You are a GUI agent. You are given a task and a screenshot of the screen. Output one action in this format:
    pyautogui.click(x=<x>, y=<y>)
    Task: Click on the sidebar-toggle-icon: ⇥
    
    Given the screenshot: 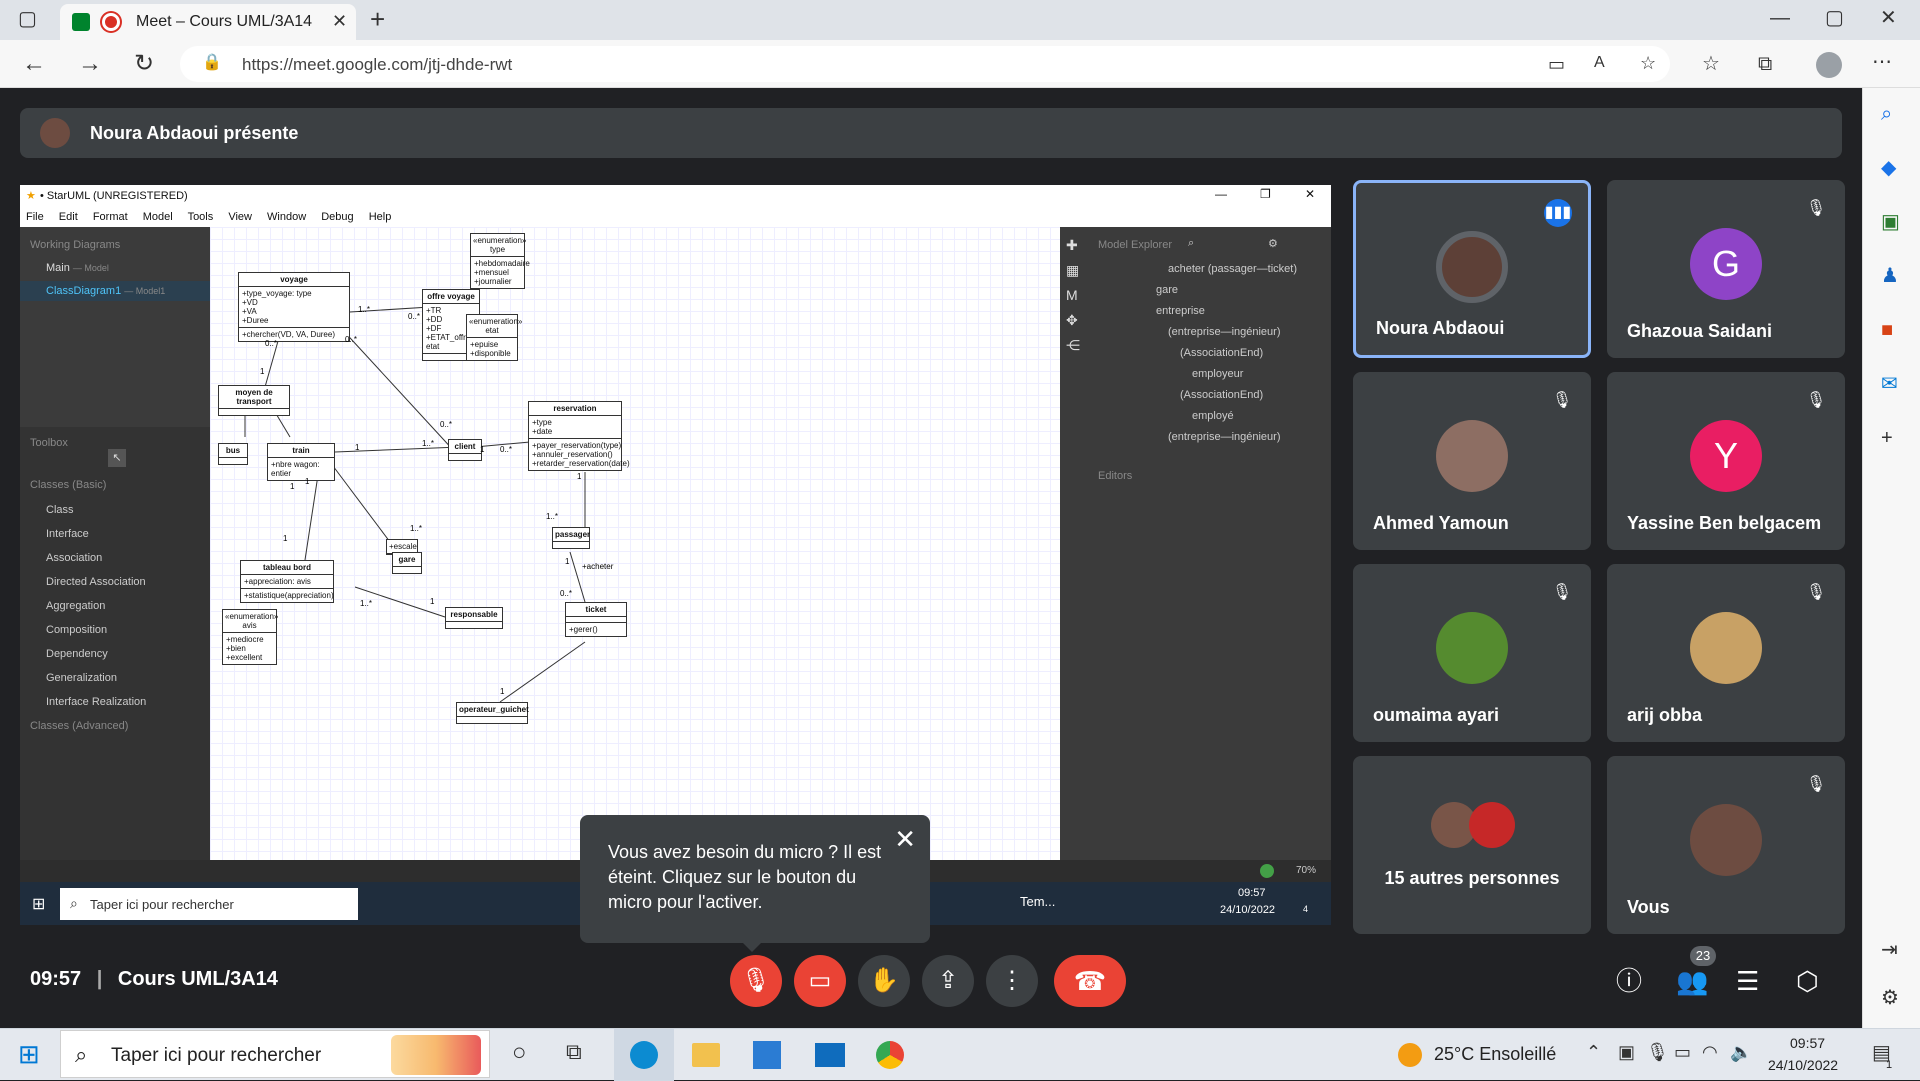 What is the action you would take?
    pyautogui.click(x=1889, y=950)
    